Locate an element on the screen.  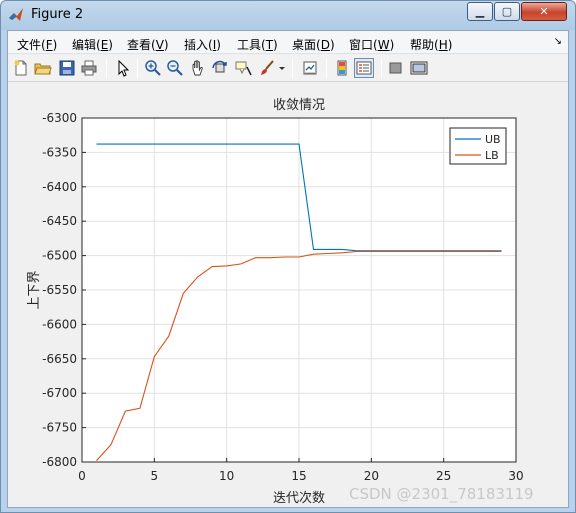
menu-dock-chevron-icon: ↘ is located at coordinates (558, 41).